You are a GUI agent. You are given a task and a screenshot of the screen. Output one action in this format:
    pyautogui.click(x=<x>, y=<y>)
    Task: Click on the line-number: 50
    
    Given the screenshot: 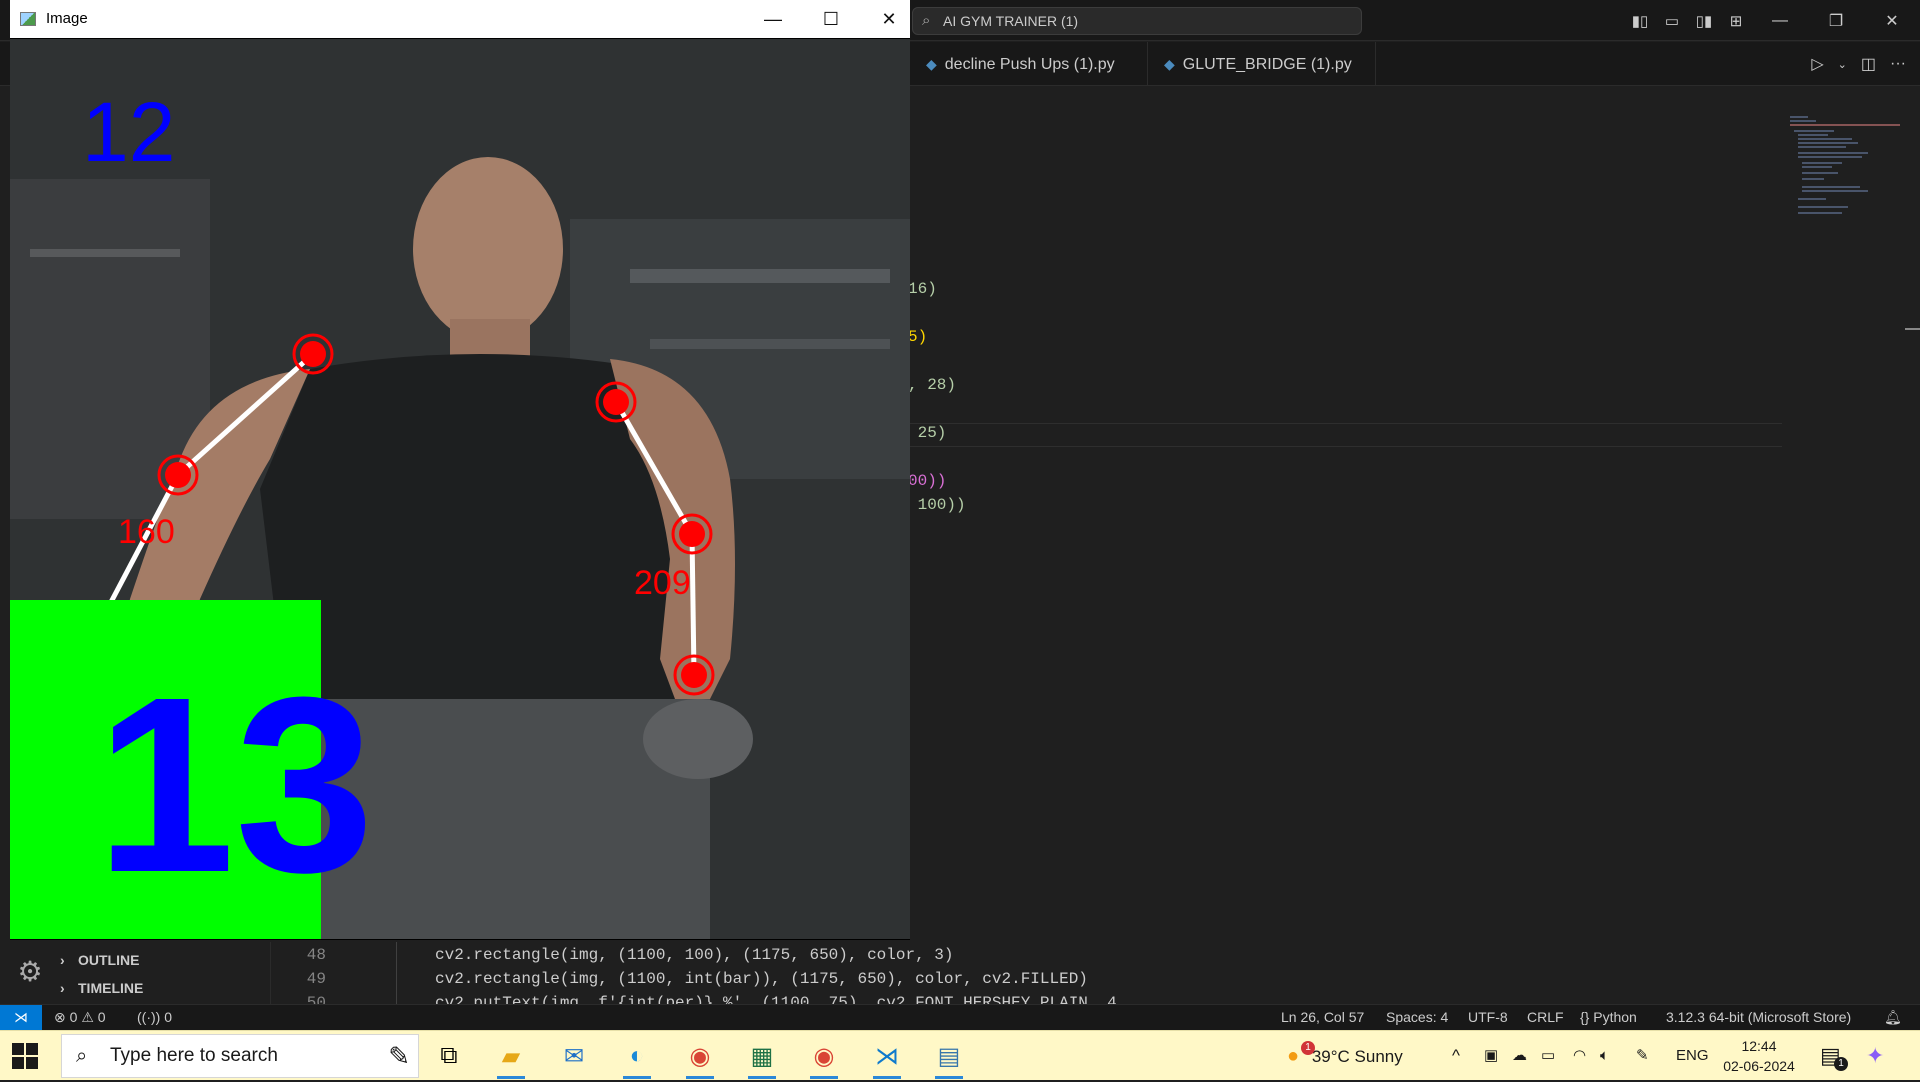 What is the action you would take?
    pyautogui.click(x=316, y=999)
    